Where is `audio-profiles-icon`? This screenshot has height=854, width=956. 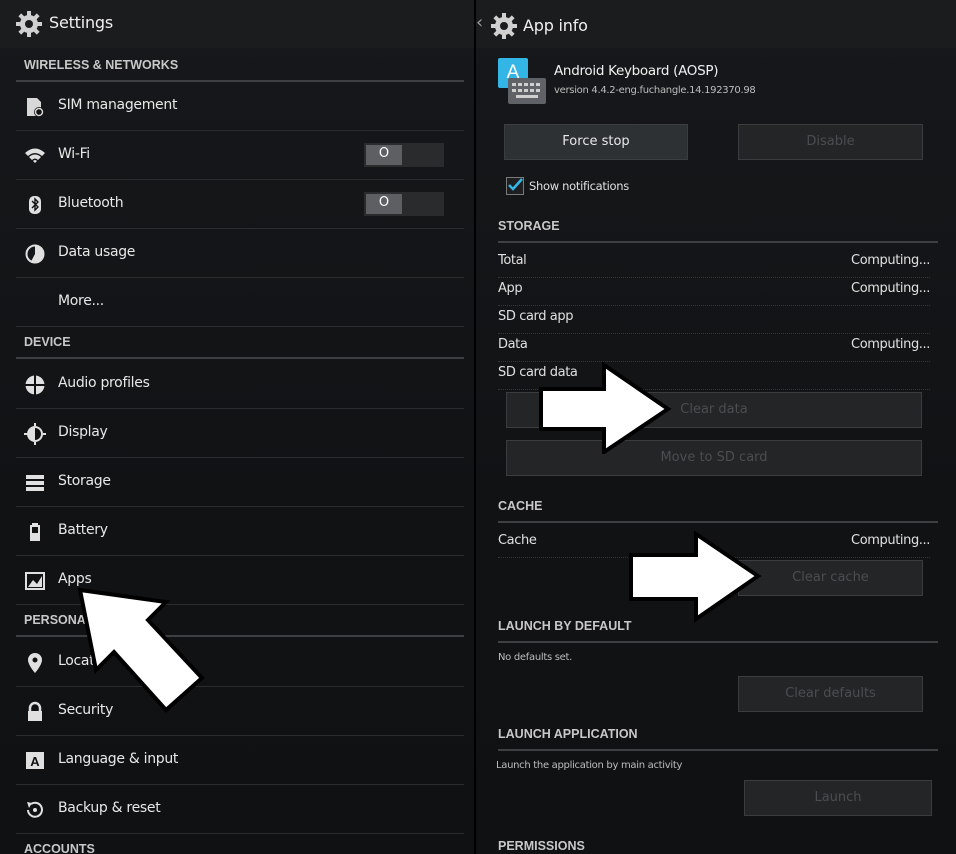 audio-profiles-icon is located at coordinates (35, 385).